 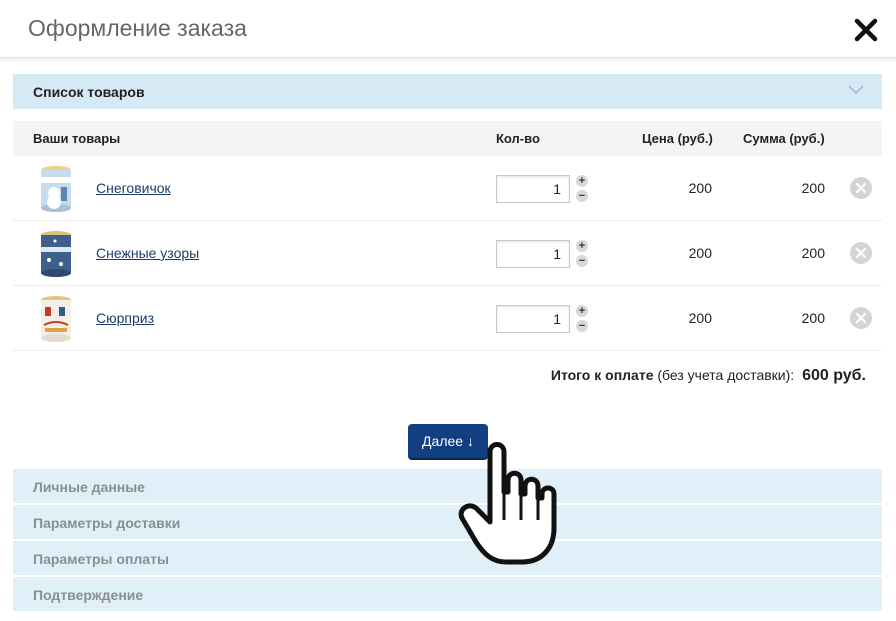 I want to click on cart-row: Сюрприз + − 200 200, so click(x=447, y=318).